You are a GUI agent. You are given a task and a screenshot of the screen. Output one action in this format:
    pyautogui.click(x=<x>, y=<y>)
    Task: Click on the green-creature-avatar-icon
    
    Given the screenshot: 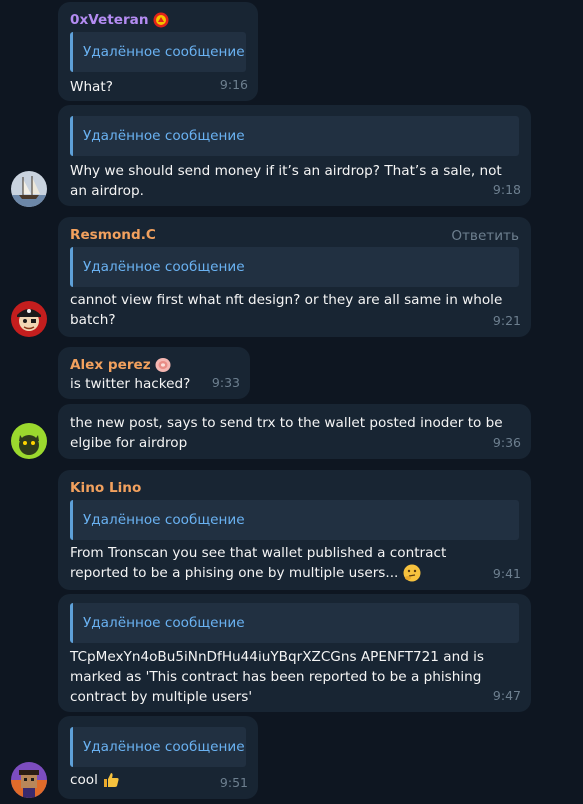 What is the action you would take?
    pyautogui.click(x=29, y=441)
    